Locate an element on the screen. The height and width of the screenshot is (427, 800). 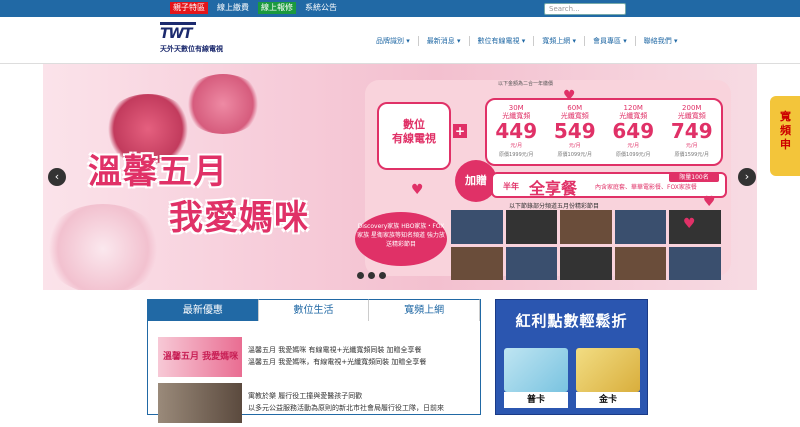
price-note: 以下金額為二合一年繳價 is located at coordinates (526, 84).